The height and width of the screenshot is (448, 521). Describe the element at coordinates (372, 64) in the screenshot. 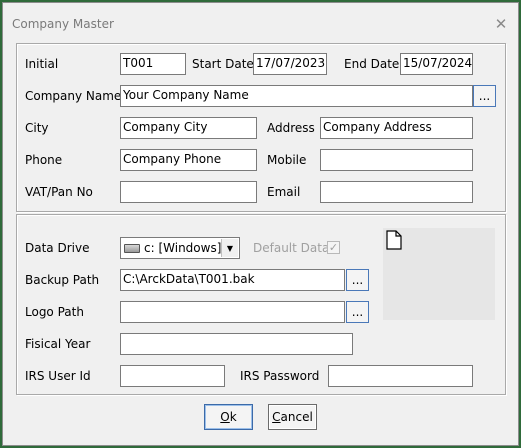

I see `end-date-label: End Date` at that location.